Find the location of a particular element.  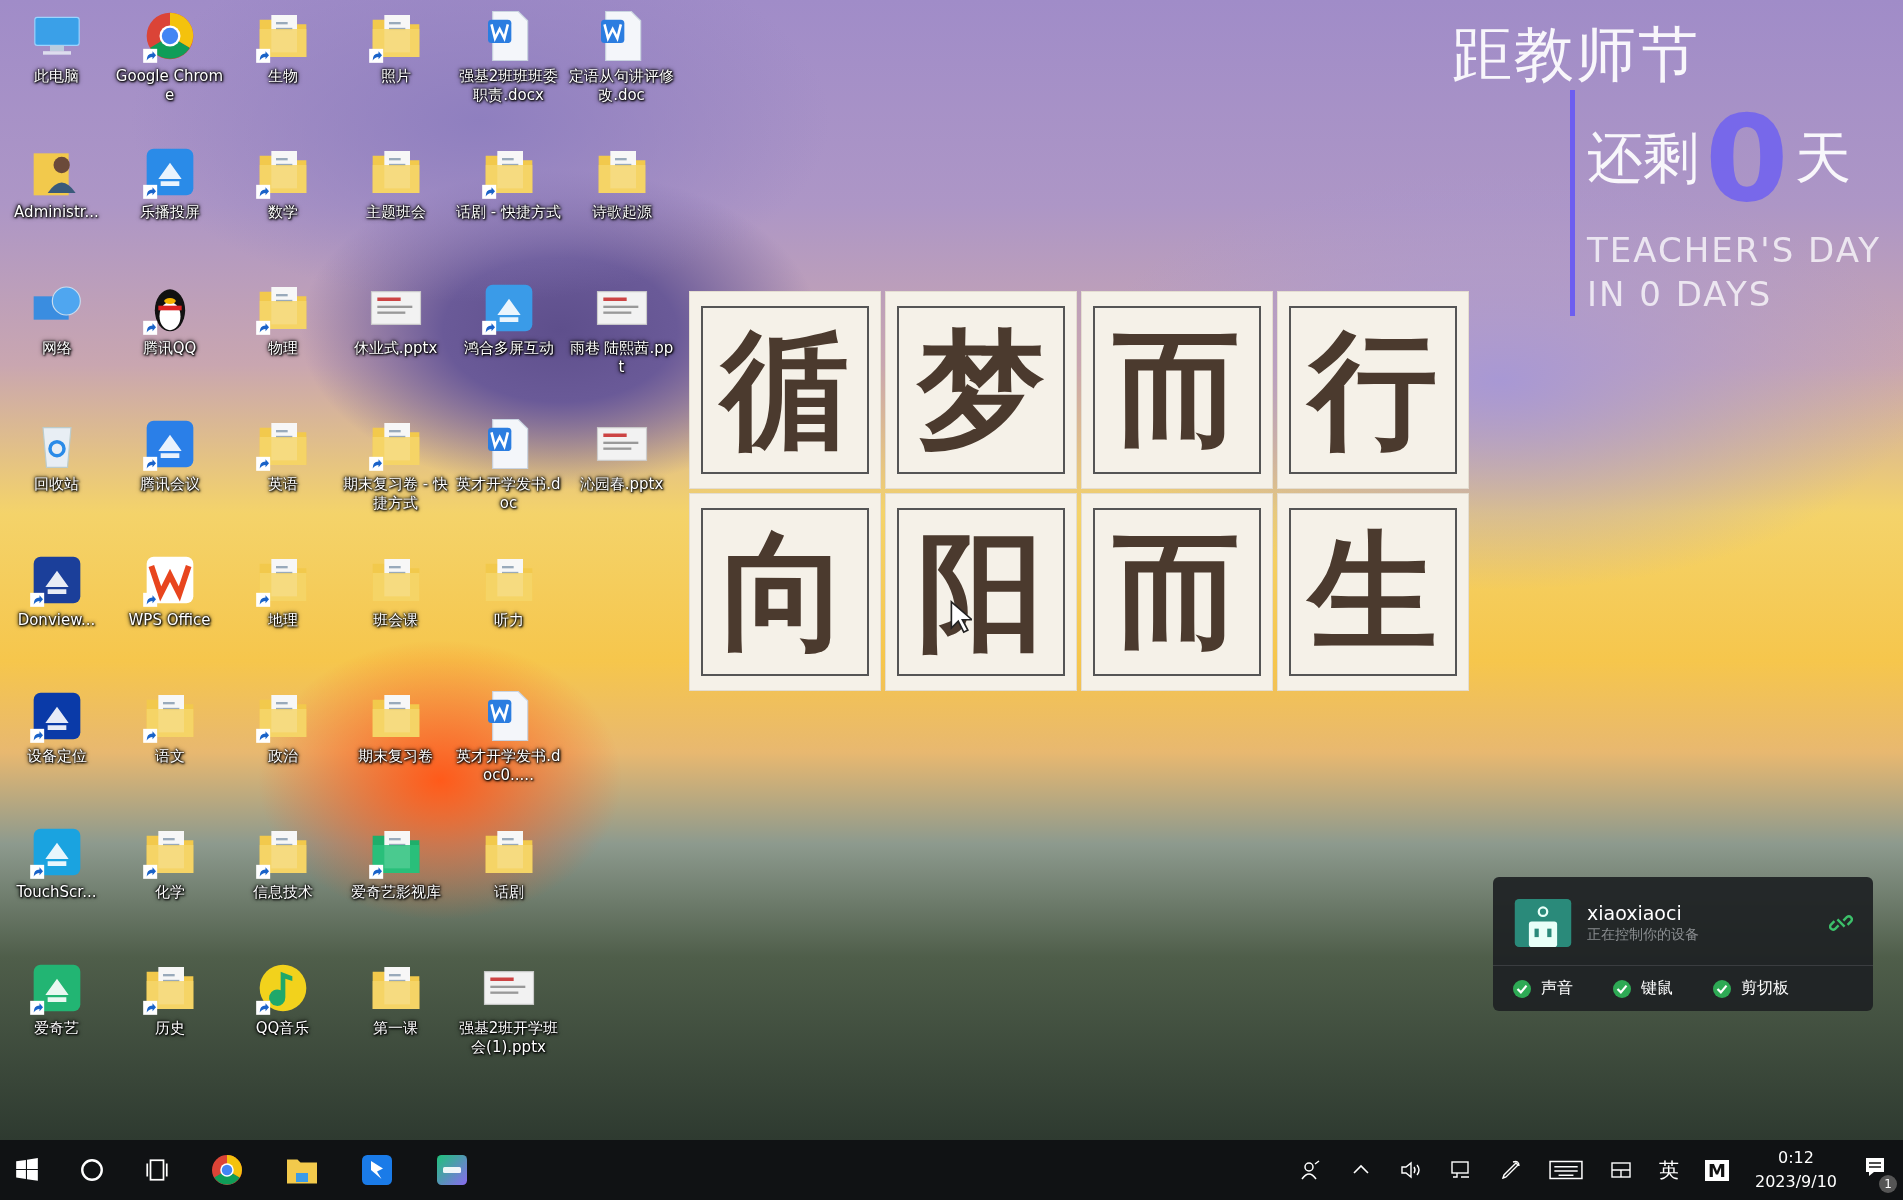

icon-label: 诗歌起源 is located at coordinates (621, 212).